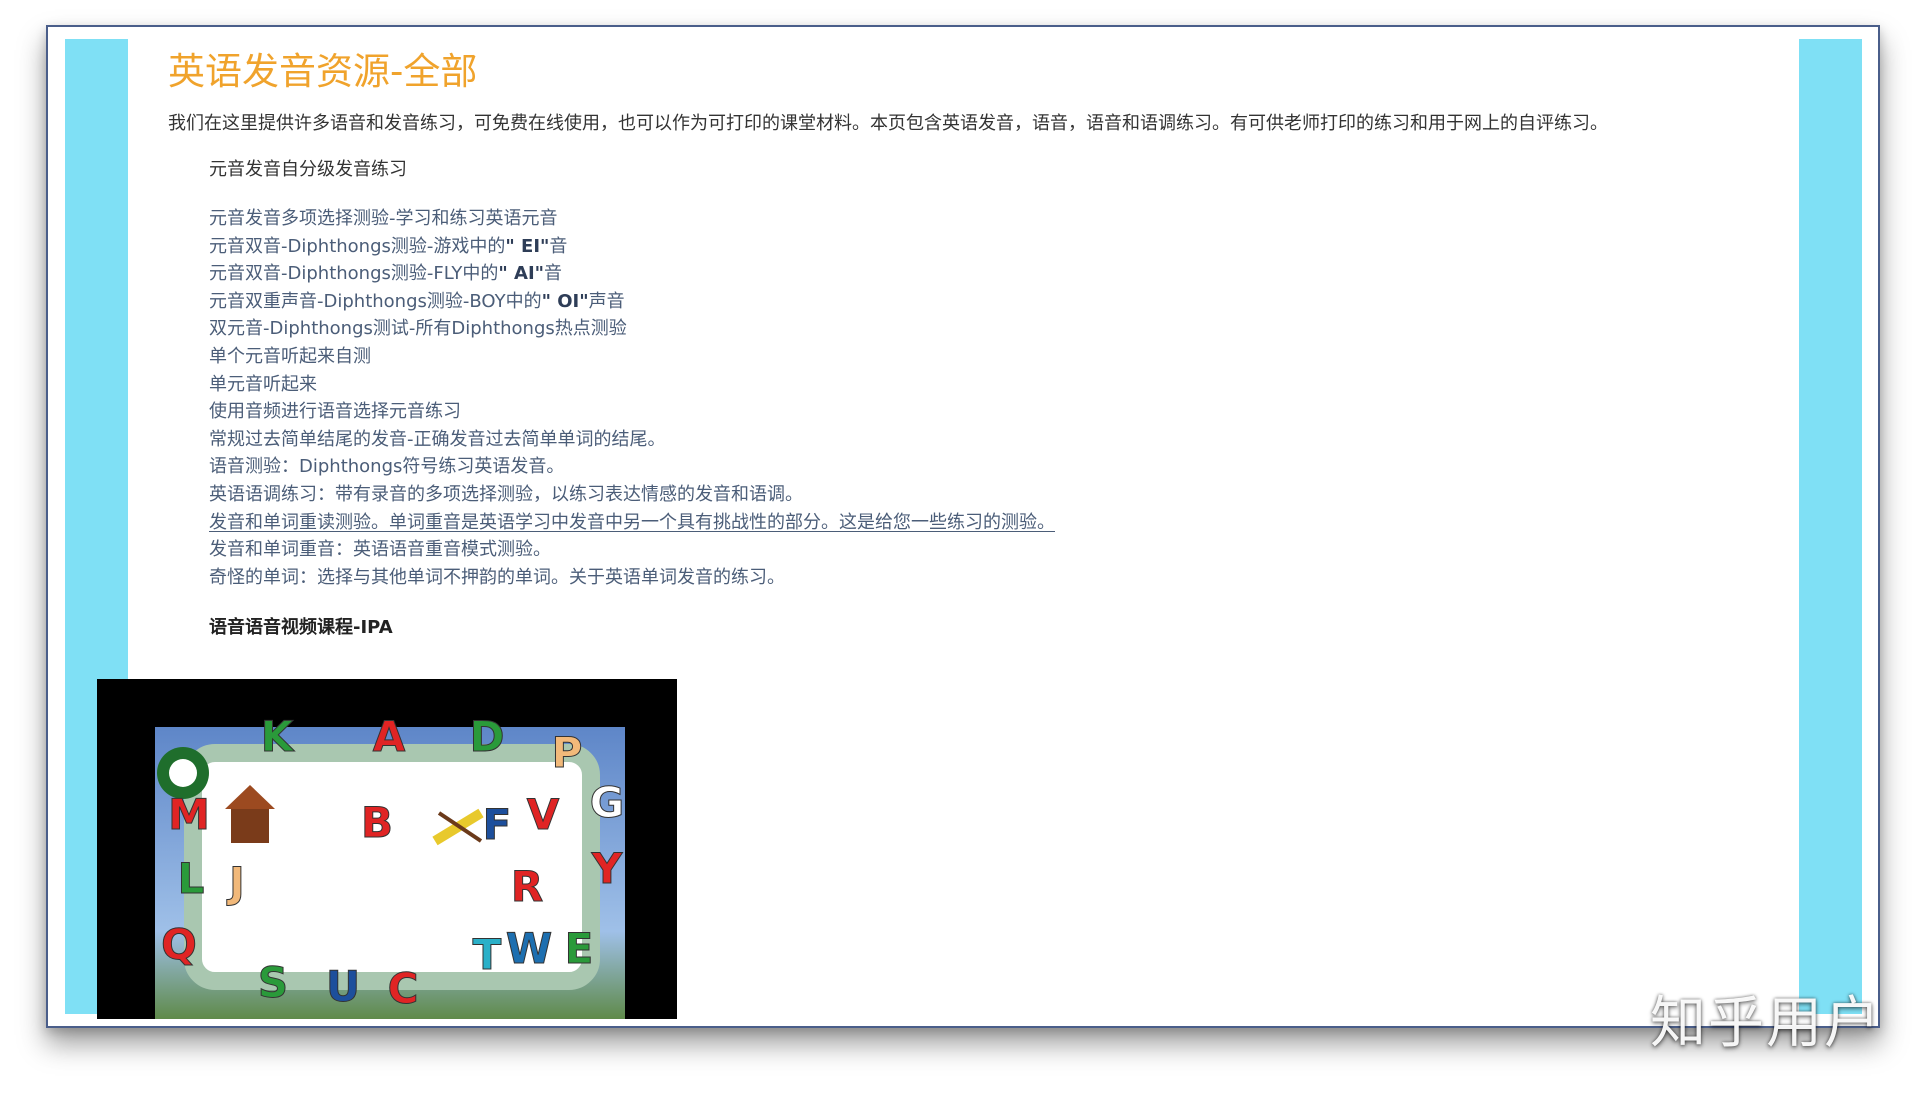  What do you see at coordinates (417, 301) in the screenshot?
I see `exercise-link: 元音双重声音-Diphthongs测验-BOY中的" OI"声音` at bounding box center [417, 301].